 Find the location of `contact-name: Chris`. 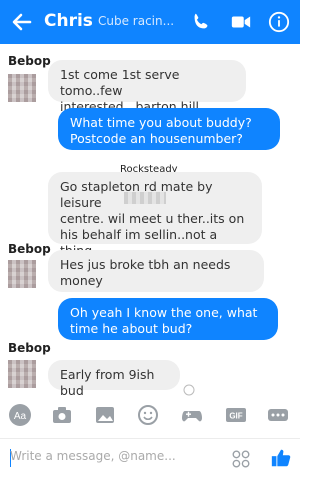

contact-name: Chris is located at coordinates (68, 21).